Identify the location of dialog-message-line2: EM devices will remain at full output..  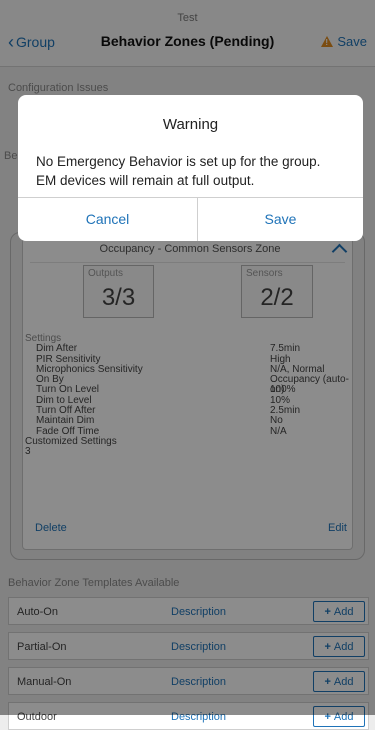
(145, 180).